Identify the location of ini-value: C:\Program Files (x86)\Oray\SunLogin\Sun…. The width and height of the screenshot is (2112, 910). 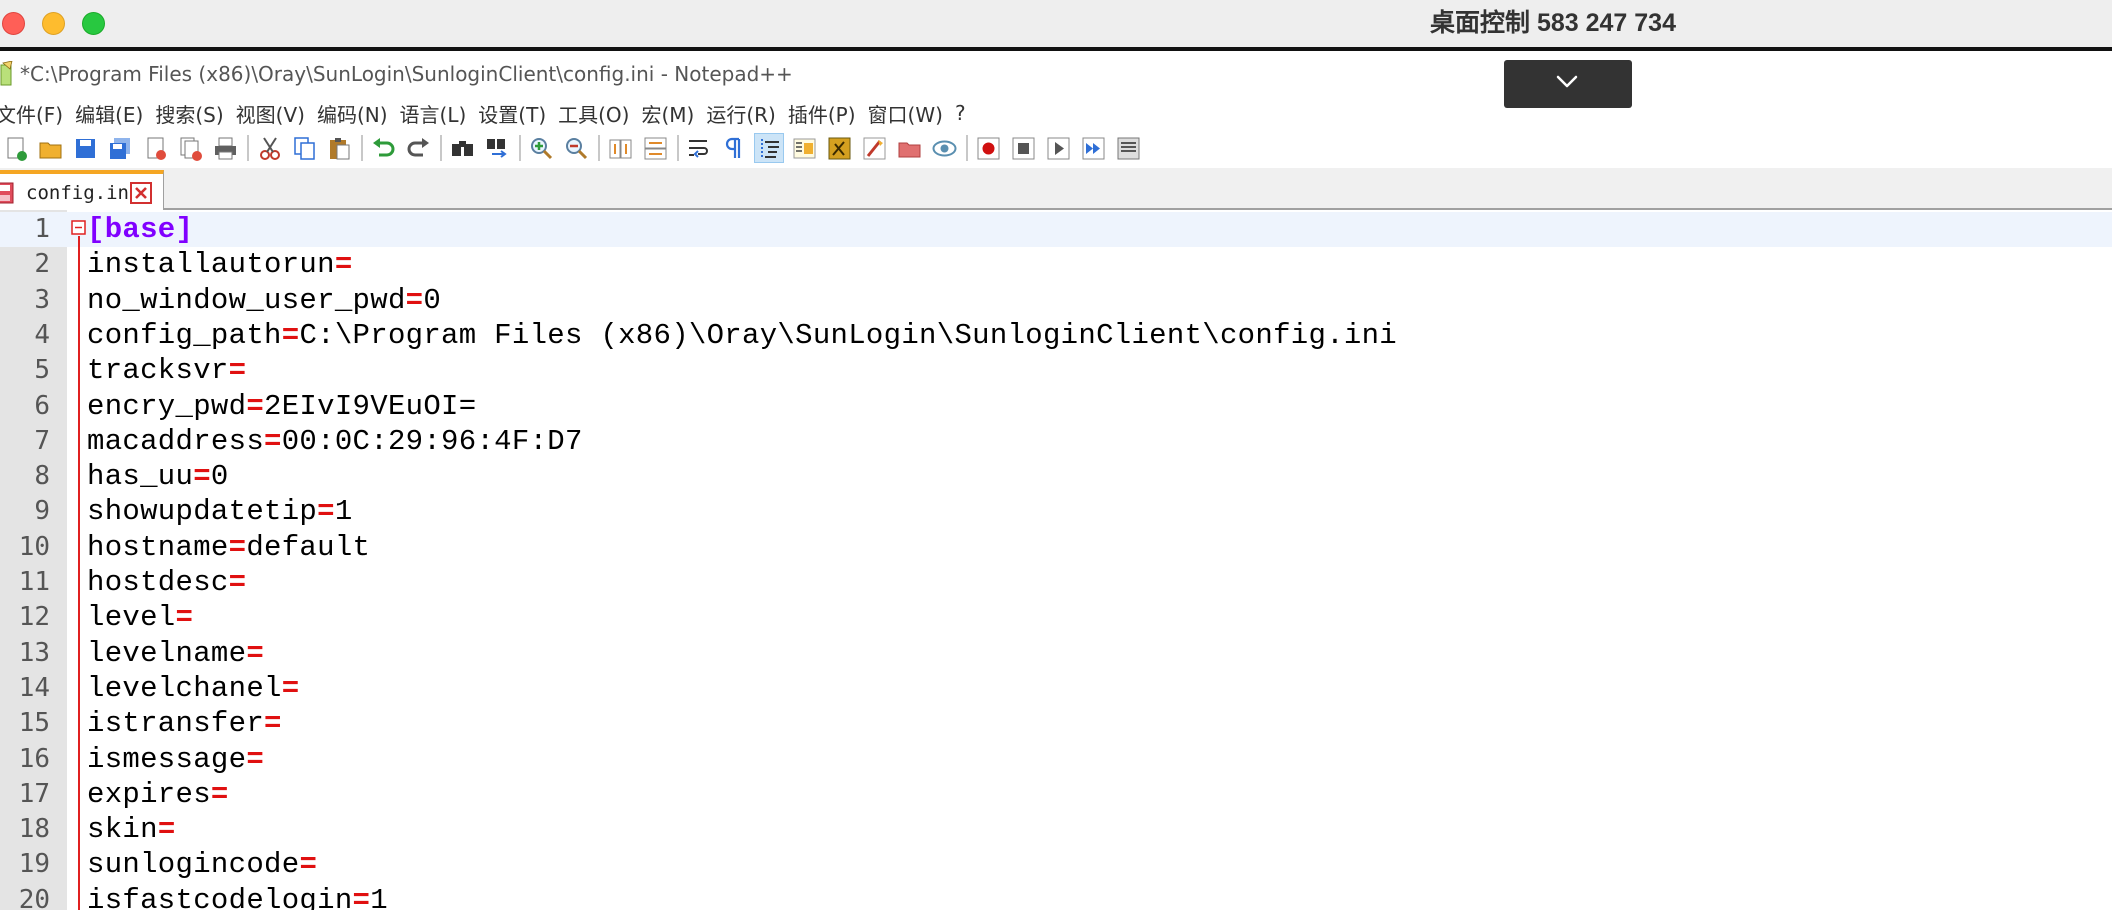
(848, 335).